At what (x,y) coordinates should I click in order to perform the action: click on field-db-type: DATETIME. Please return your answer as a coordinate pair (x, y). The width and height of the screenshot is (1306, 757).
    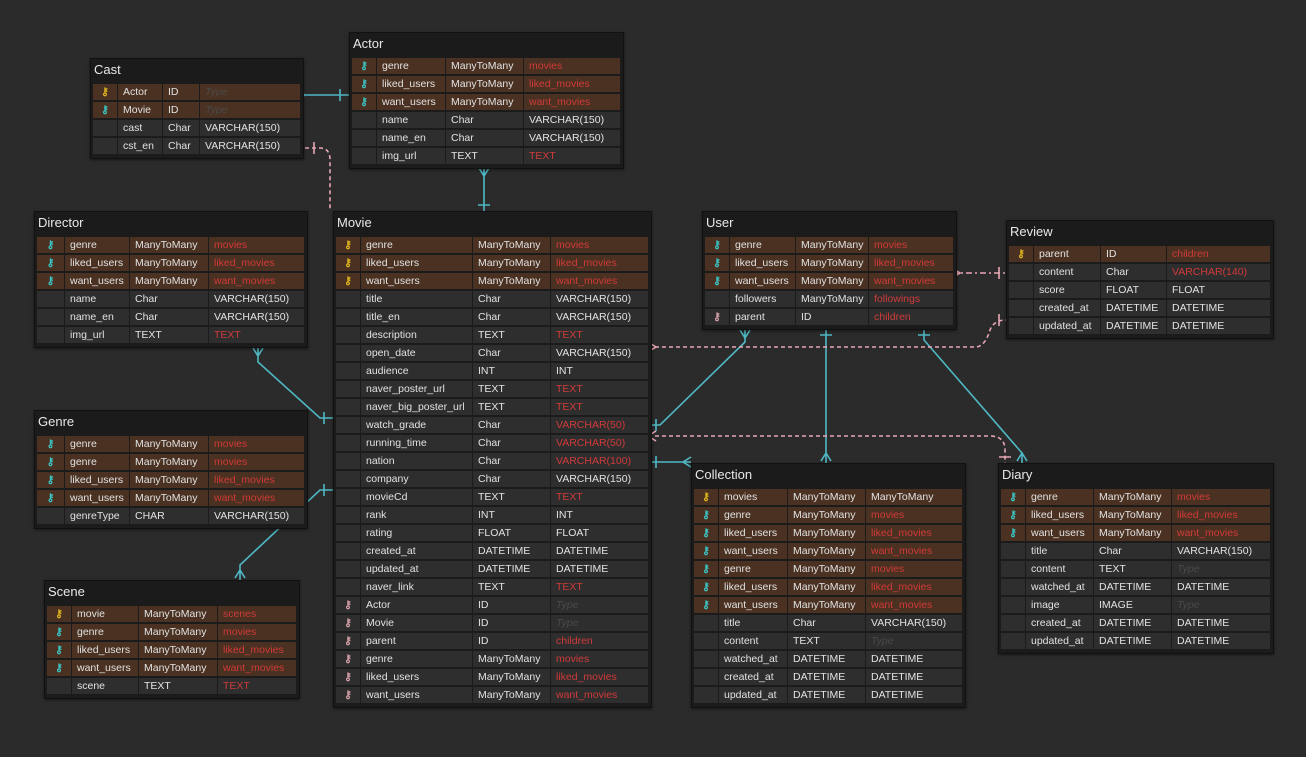
    Looking at the image, I should click on (1218, 308).